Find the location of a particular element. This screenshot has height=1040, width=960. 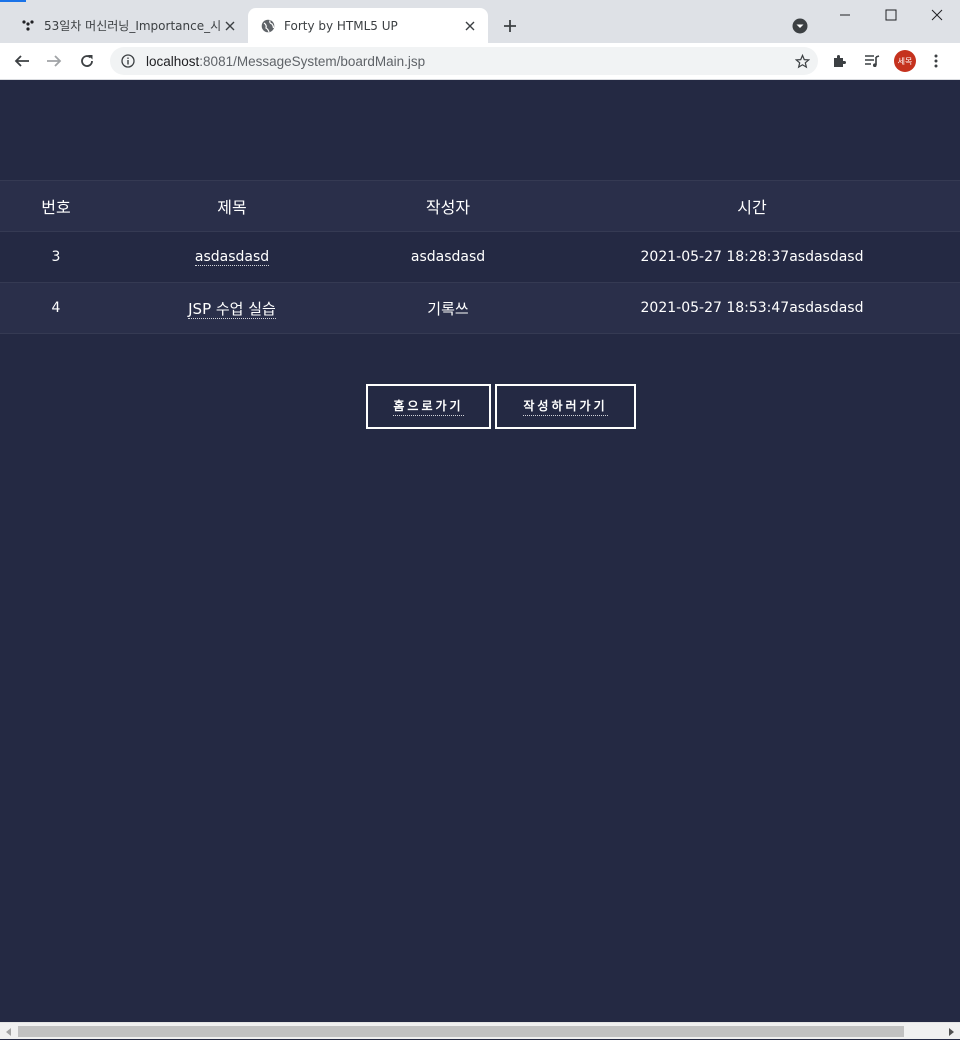

write-post-button: 작성하러가기 is located at coordinates (565, 406).